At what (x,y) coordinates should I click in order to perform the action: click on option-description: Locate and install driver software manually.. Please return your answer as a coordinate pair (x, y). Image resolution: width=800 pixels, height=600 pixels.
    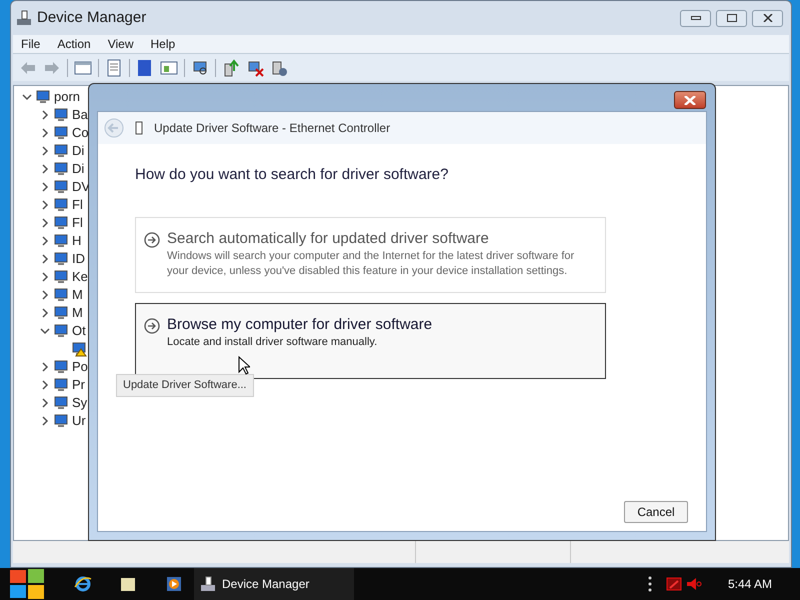
    Looking at the image, I should click on (272, 342).